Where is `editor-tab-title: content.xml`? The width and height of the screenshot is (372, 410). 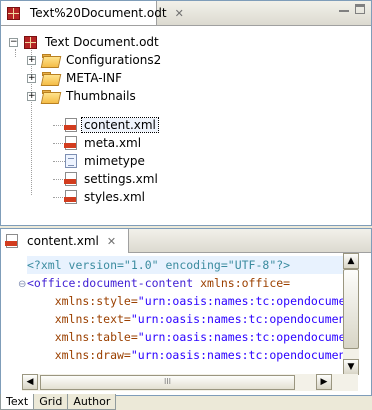 editor-tab-title: content.xml is located at coordinates (63, 241).